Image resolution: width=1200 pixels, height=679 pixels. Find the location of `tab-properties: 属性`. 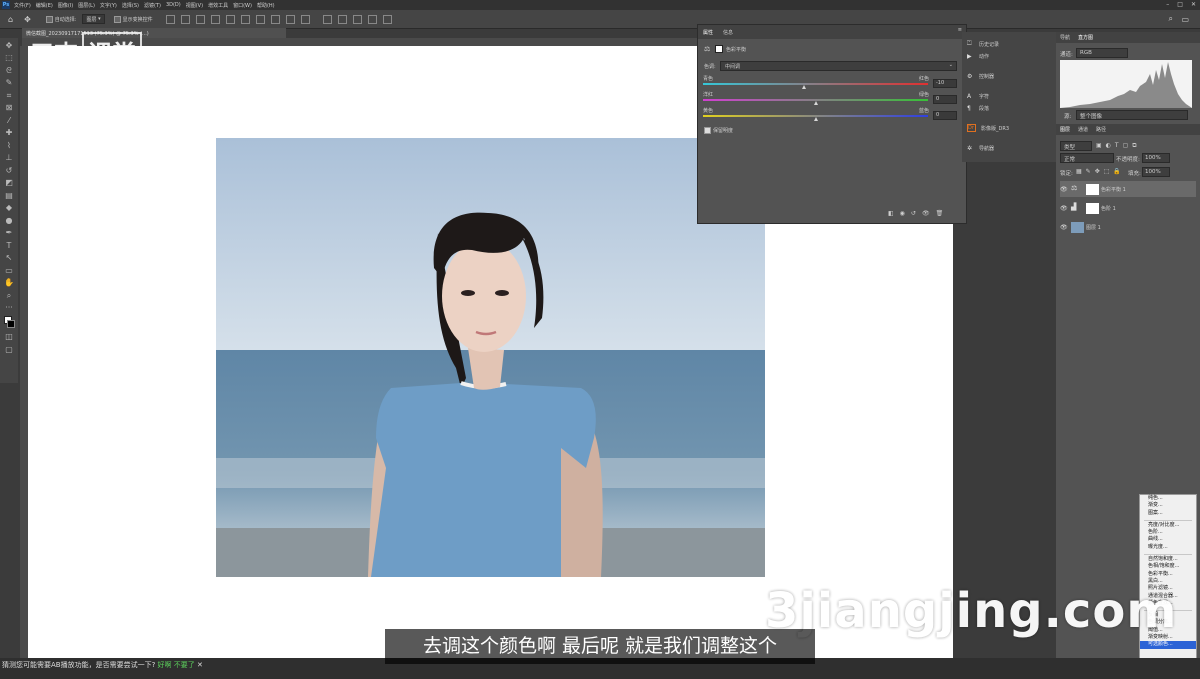

tab-properties: 属性 is located at coordinates (708, 32).